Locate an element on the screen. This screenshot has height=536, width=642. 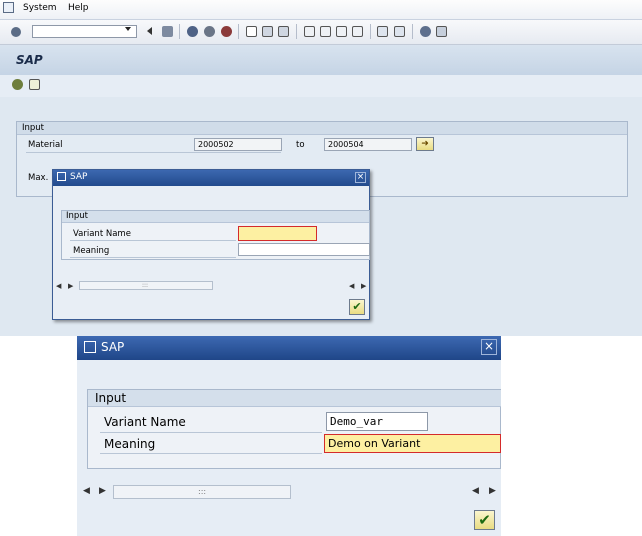
save-icon is located at coordinates (167, 31).